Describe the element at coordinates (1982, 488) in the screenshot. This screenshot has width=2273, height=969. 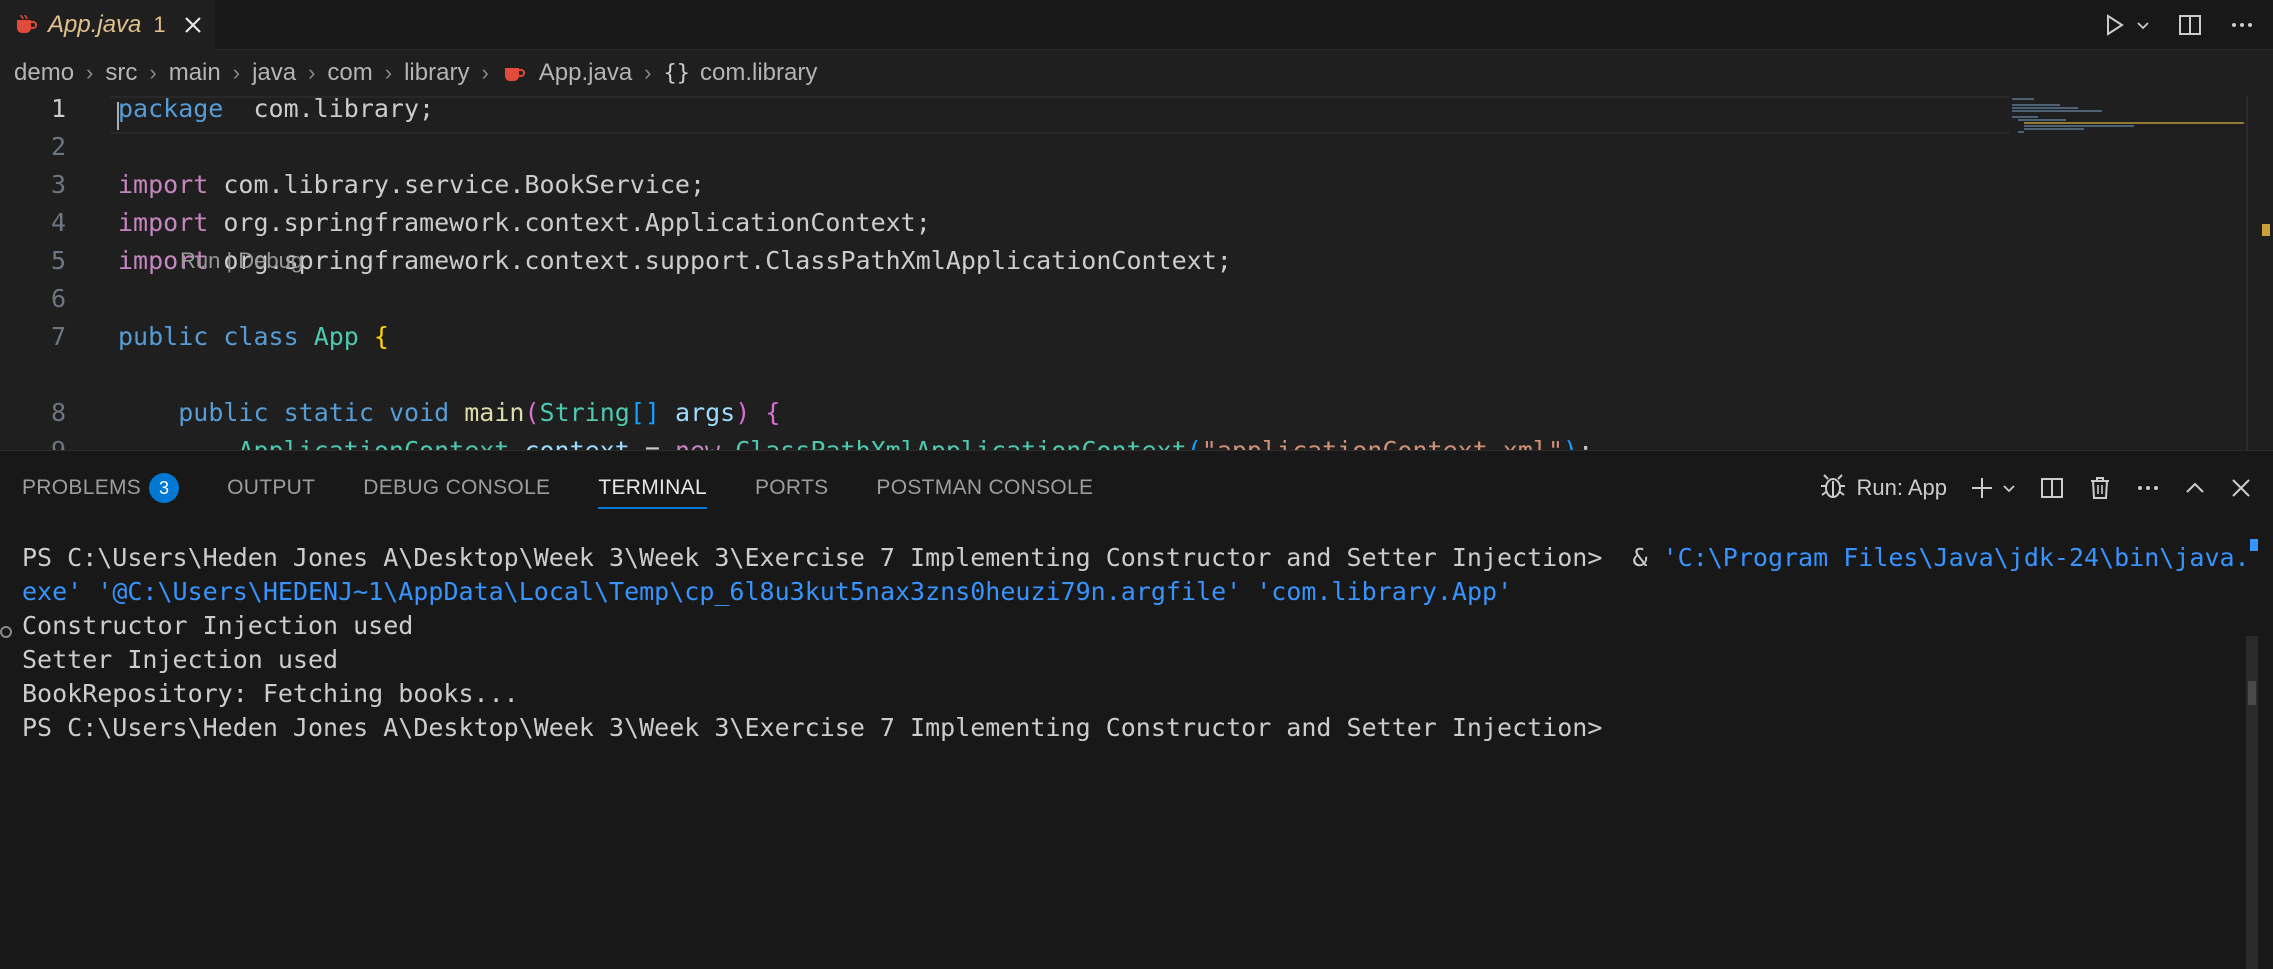
I see `new-terminal-plus-icon` at that location.